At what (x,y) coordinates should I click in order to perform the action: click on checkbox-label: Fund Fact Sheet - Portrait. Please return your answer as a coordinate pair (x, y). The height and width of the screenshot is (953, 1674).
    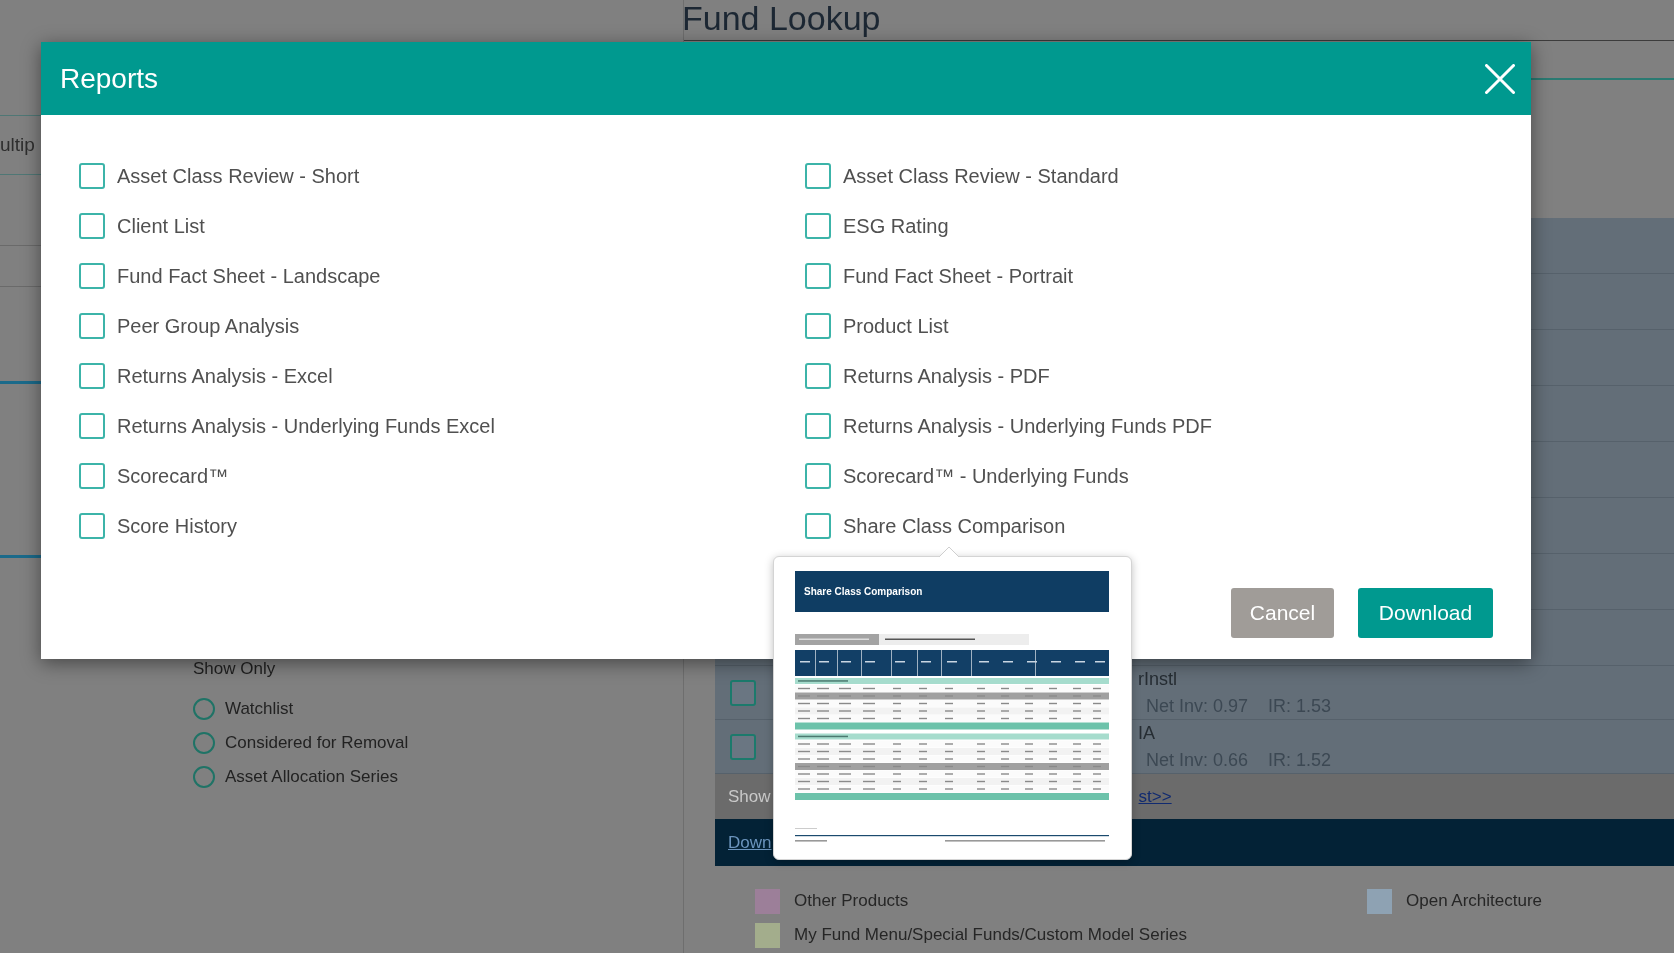
    Looking at the image, I should click on (958, 276).